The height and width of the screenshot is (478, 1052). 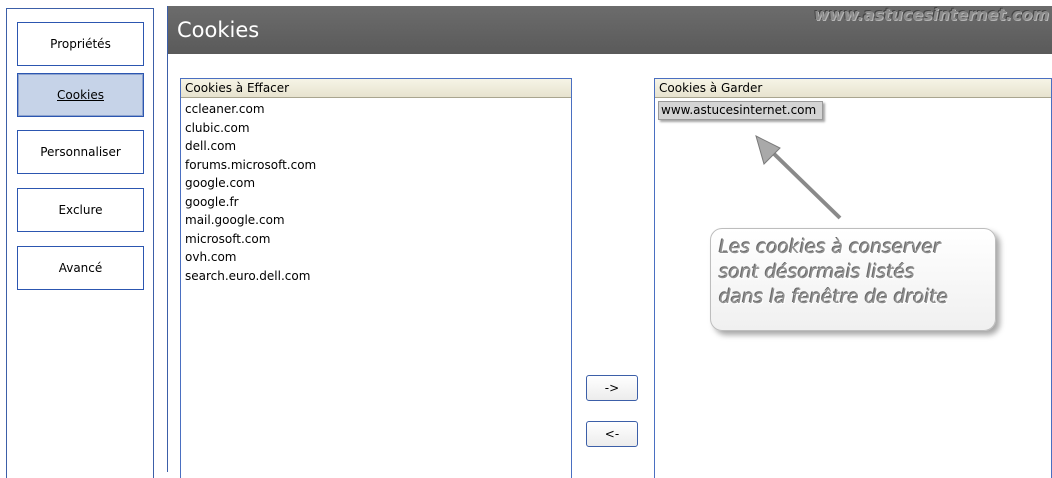 I want to click on sidebar-item-personnaliser: Personnaliser, so click(x=80, y=152).